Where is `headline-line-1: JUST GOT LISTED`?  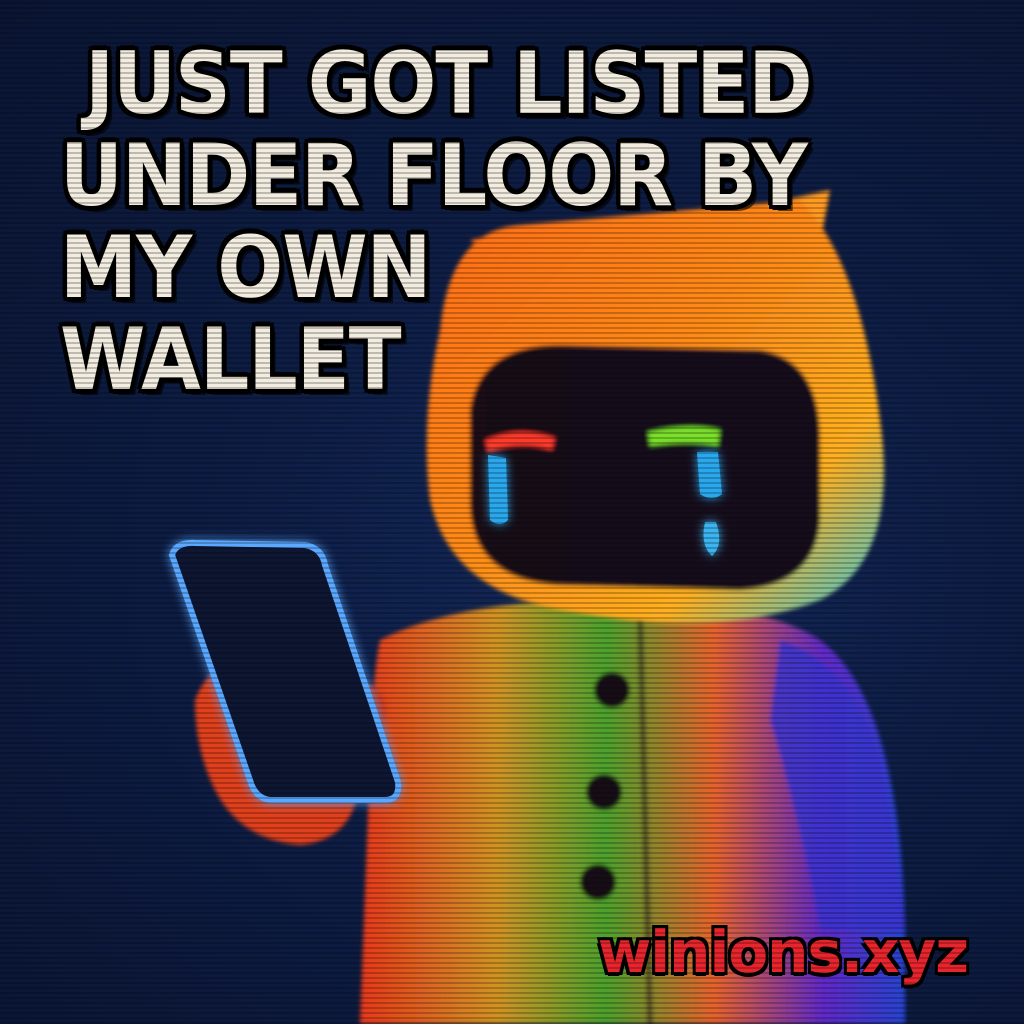
headline-line-1: JUST GOT LISTED is located at coordinates (448, 84).